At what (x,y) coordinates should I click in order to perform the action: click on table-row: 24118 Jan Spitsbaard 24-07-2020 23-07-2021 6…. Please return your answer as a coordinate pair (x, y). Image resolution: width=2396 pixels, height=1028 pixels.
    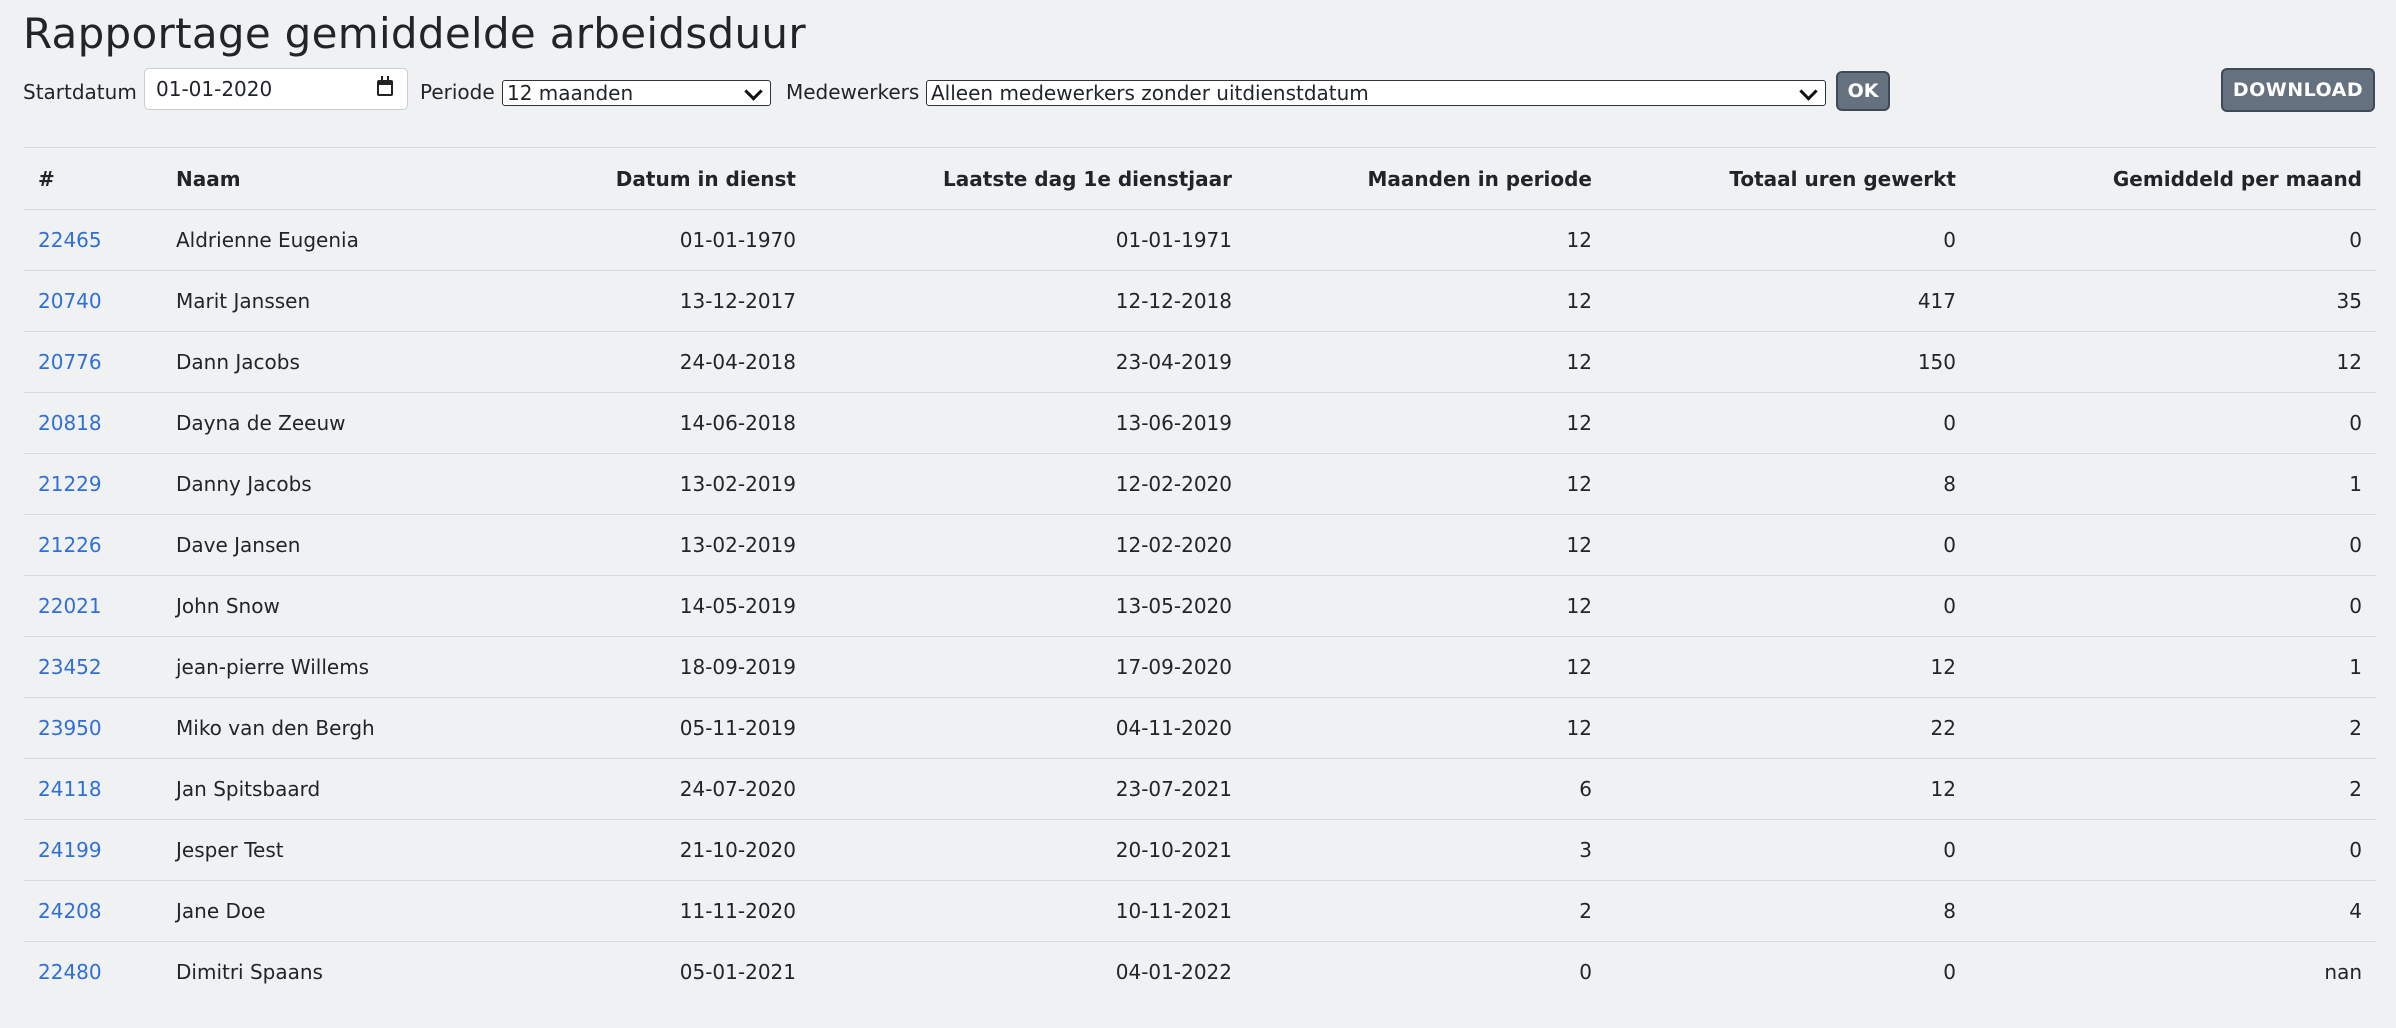
    Looking at the image, I should click on (1200, 789).